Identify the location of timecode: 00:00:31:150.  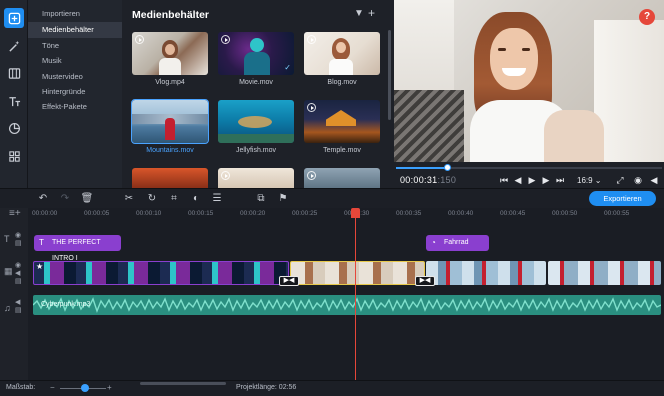
(428, 180).